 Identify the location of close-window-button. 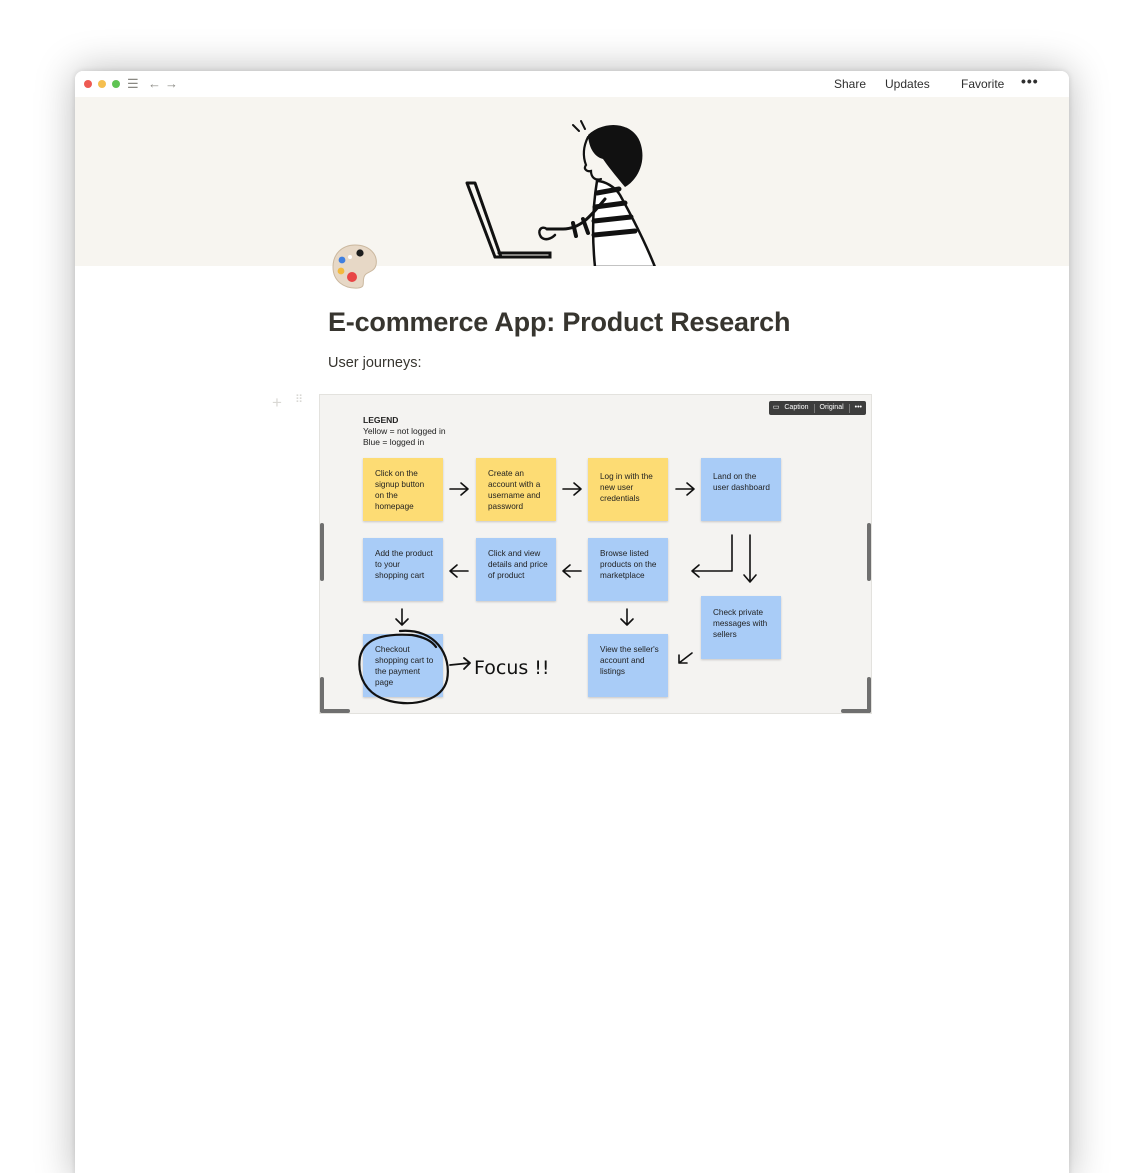
(88, 84).